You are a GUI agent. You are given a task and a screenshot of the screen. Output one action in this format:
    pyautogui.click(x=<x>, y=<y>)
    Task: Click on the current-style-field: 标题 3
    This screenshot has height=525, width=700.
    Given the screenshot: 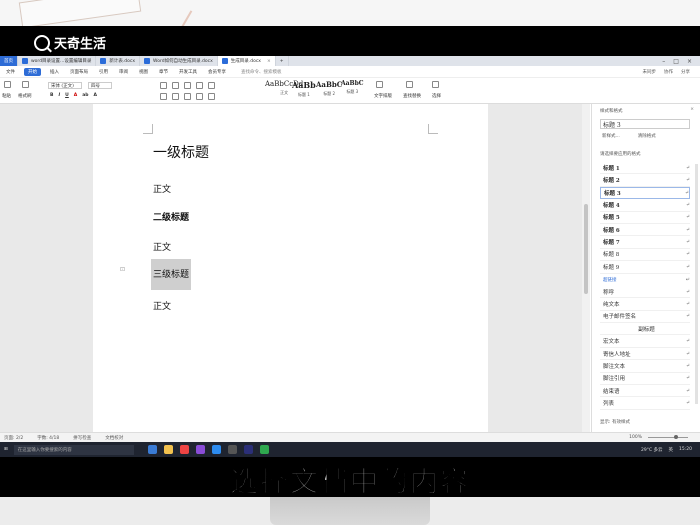 What is the action you would take?
    pyautogui.click(x=645, y=124)
    